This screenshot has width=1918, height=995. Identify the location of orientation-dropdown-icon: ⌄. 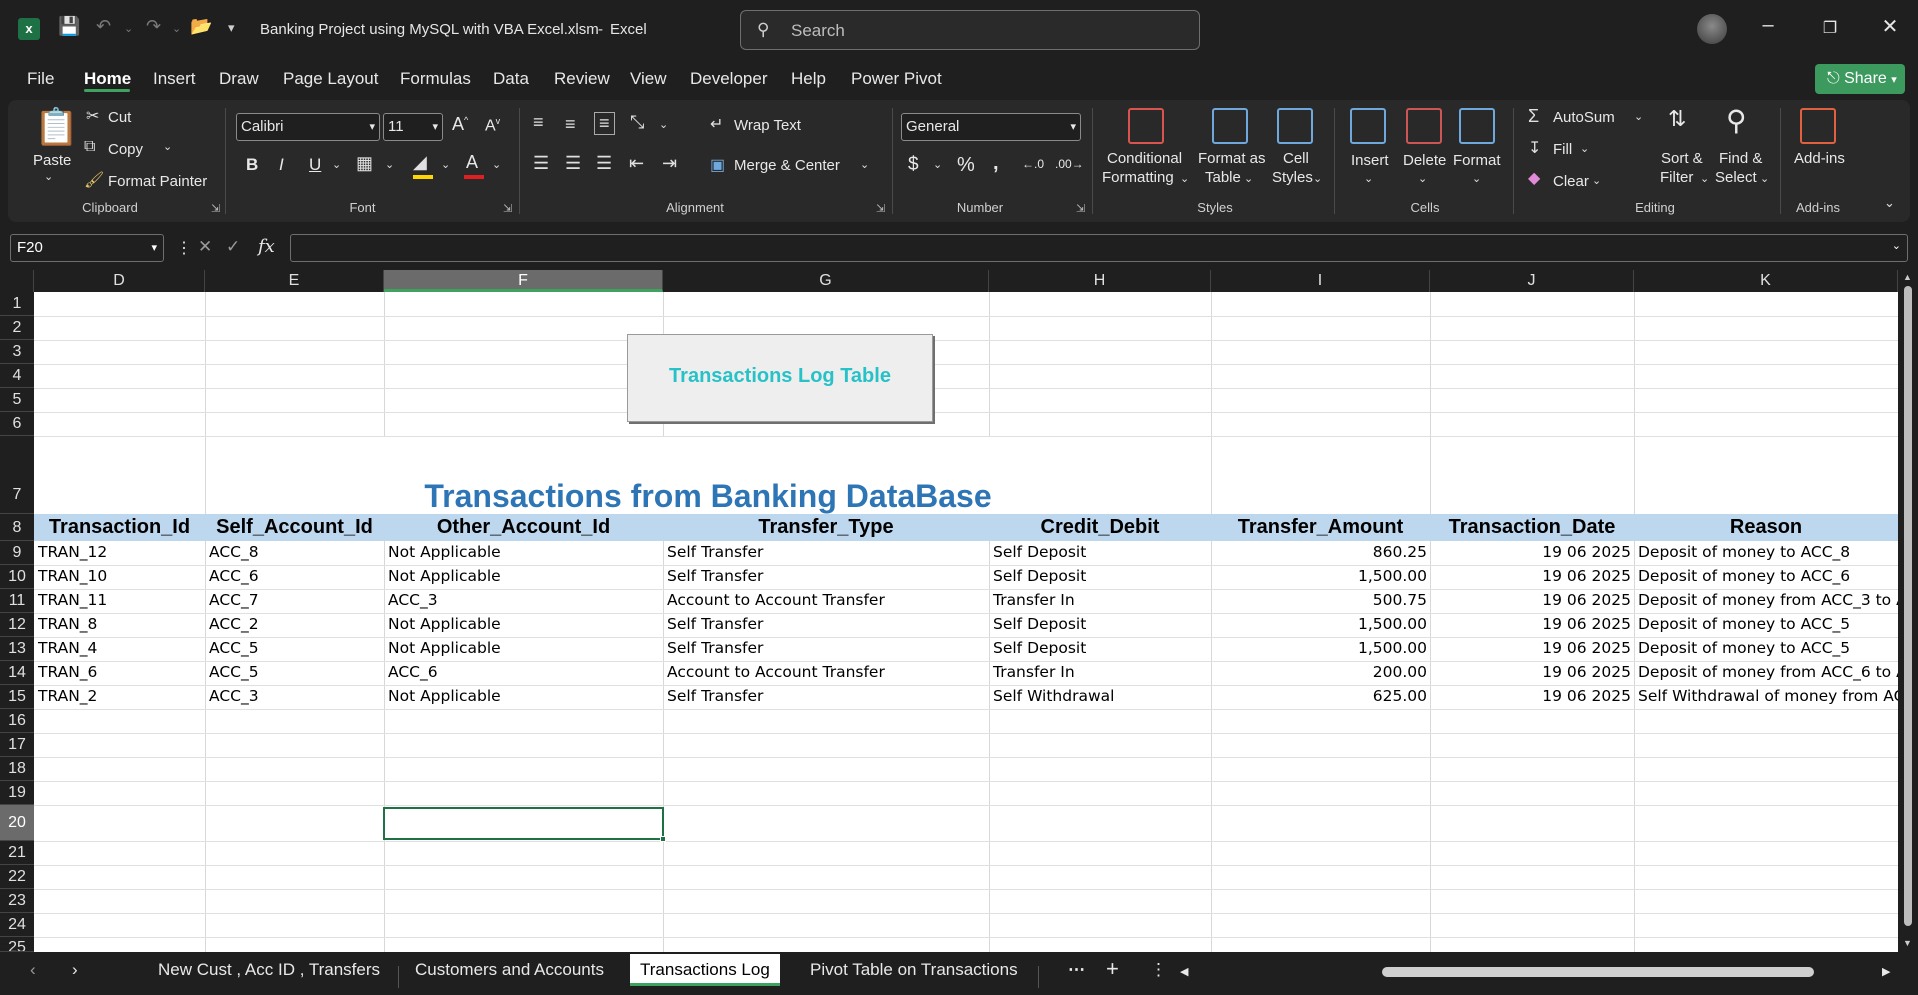
(663, 124).